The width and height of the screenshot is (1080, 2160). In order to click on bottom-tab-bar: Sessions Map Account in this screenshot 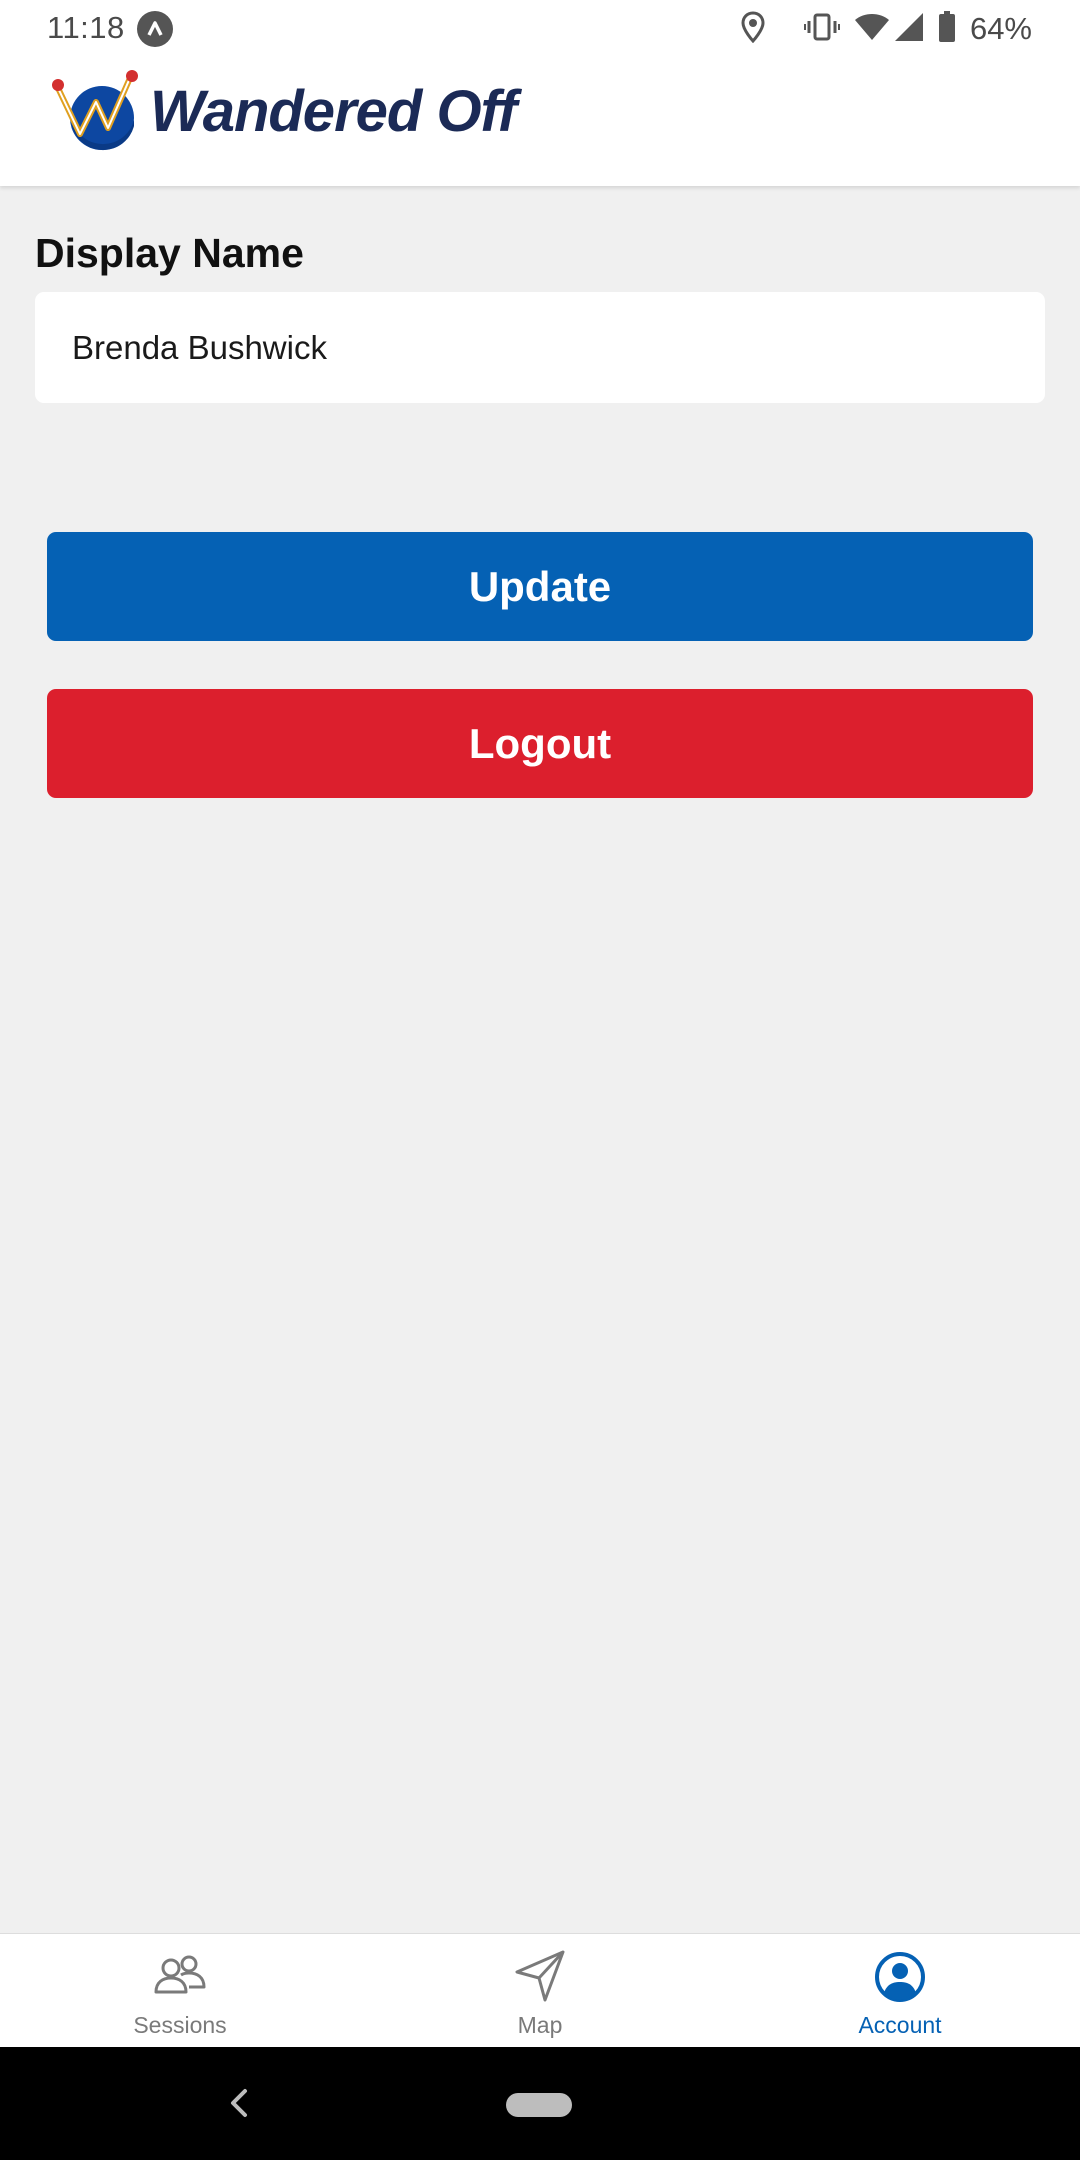, I will do `click(540, 1990)`.